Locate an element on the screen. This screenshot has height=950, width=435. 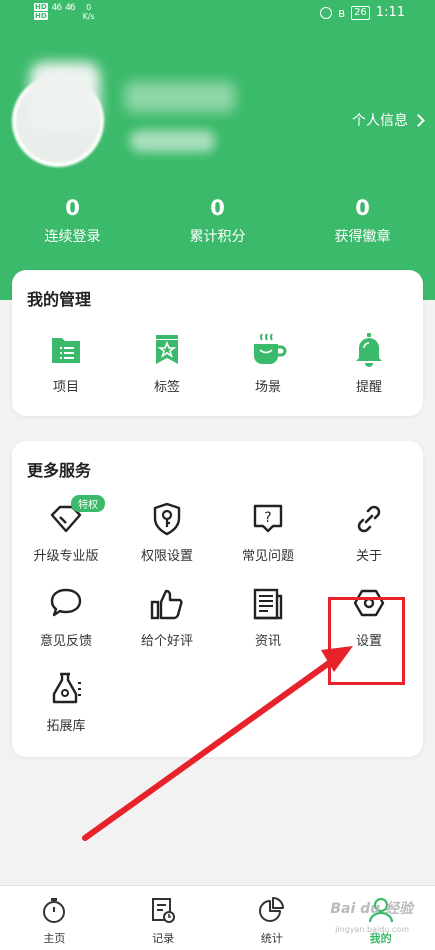
service-feedback: 意见反馈 is located at coordinates (66, 616).